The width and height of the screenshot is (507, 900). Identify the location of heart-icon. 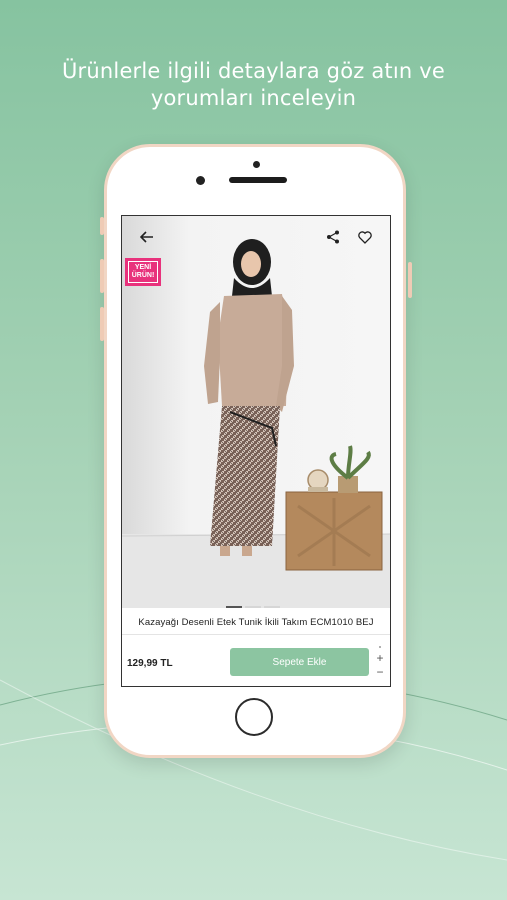
(365, 237).